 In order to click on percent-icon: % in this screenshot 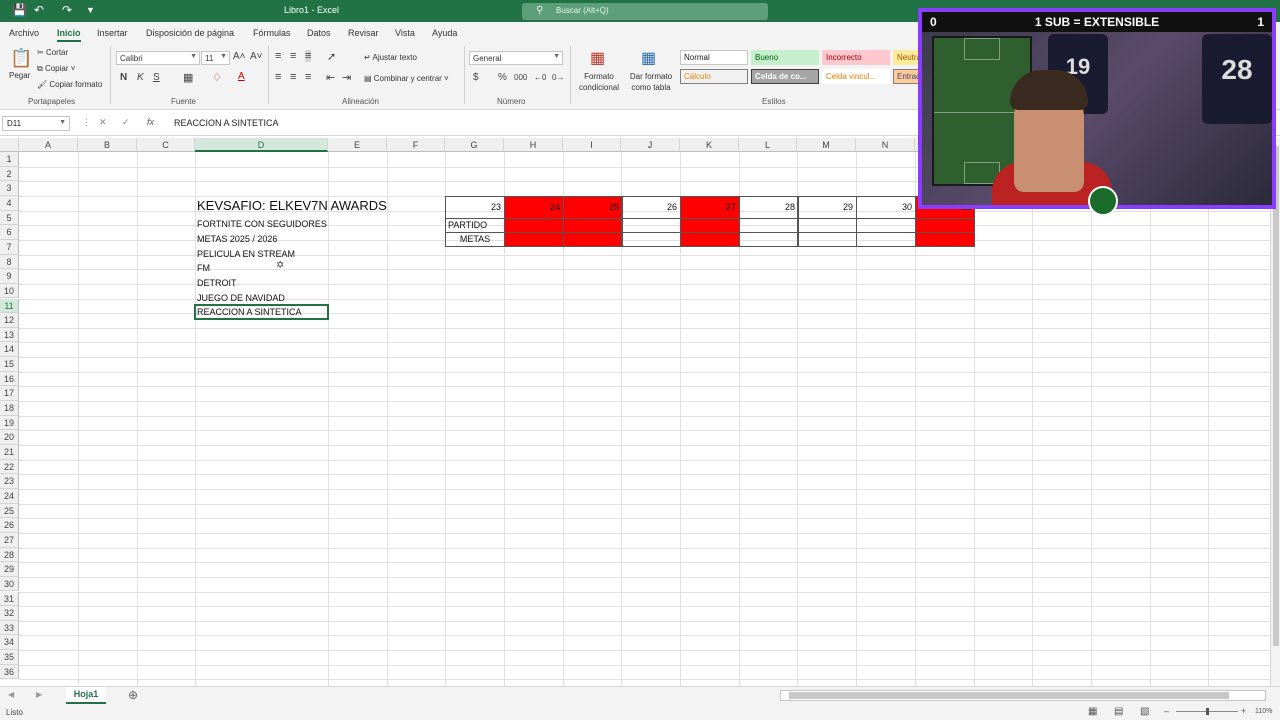, I will do `click(502, 77)`.